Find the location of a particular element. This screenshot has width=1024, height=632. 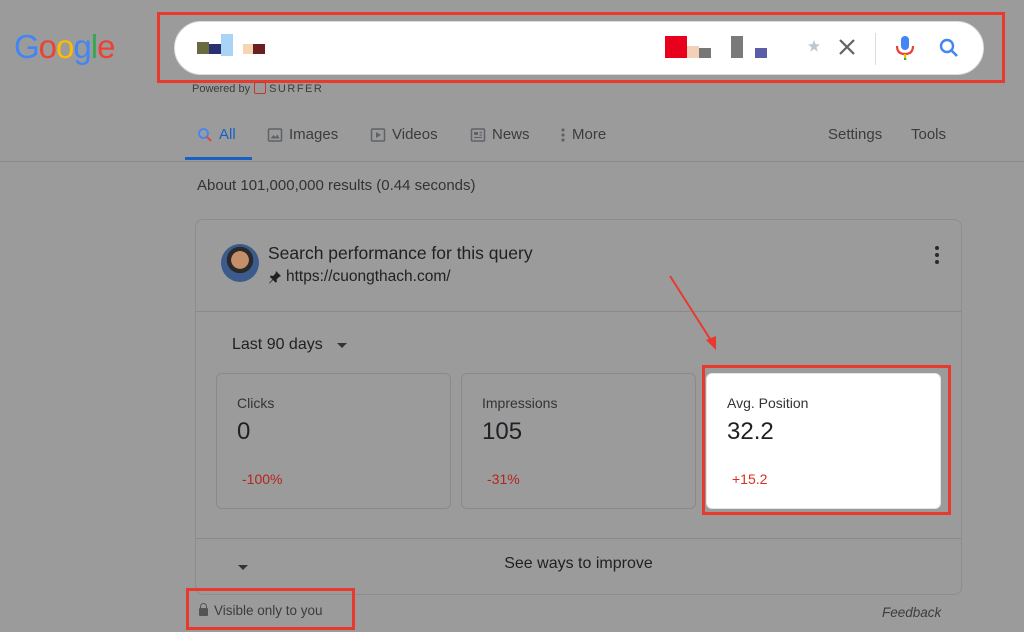

logo-letter: G is located at coordinates (27, 46).